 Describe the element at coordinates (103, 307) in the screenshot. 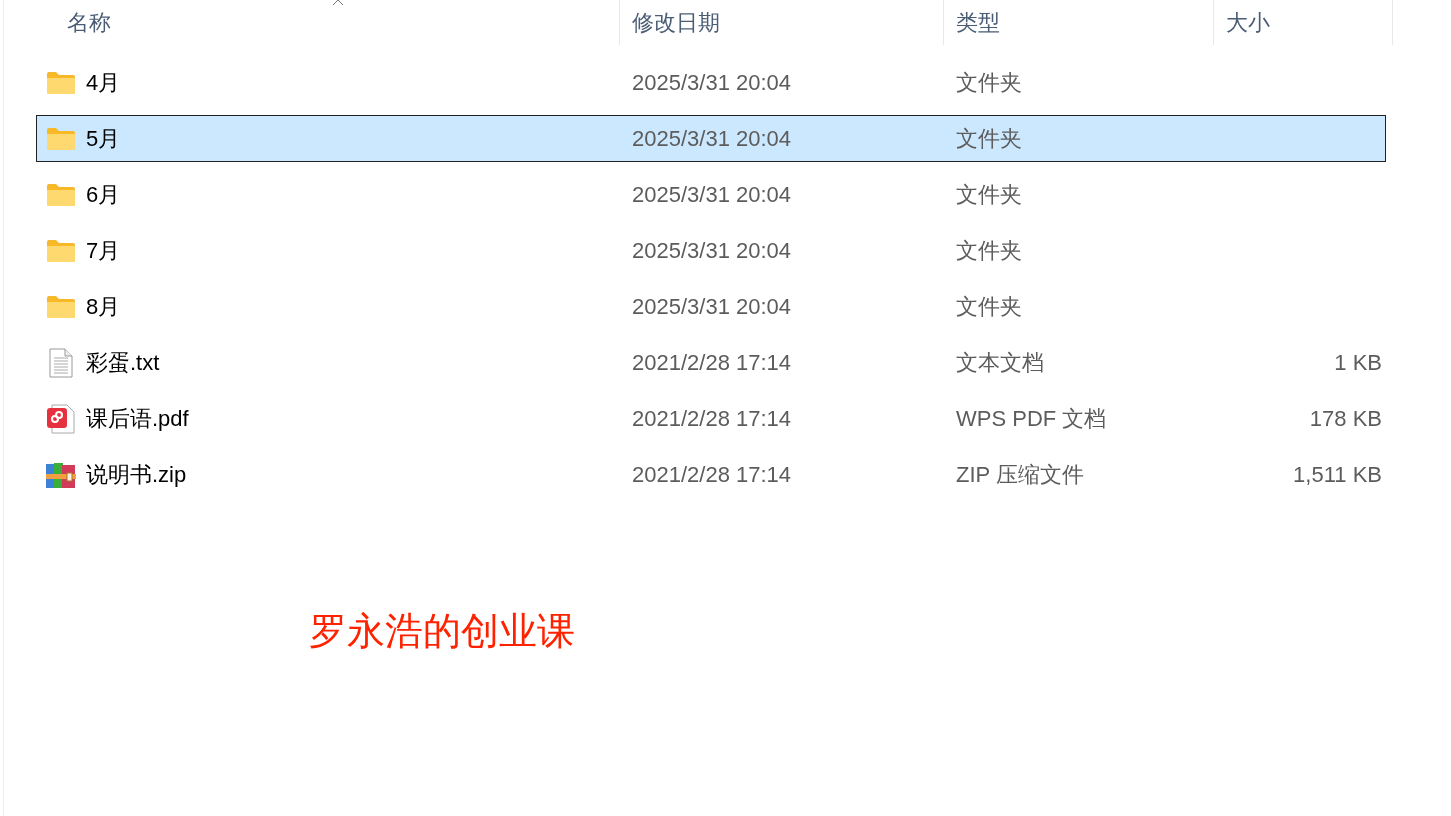

I see `file-name: 8月` at that location.